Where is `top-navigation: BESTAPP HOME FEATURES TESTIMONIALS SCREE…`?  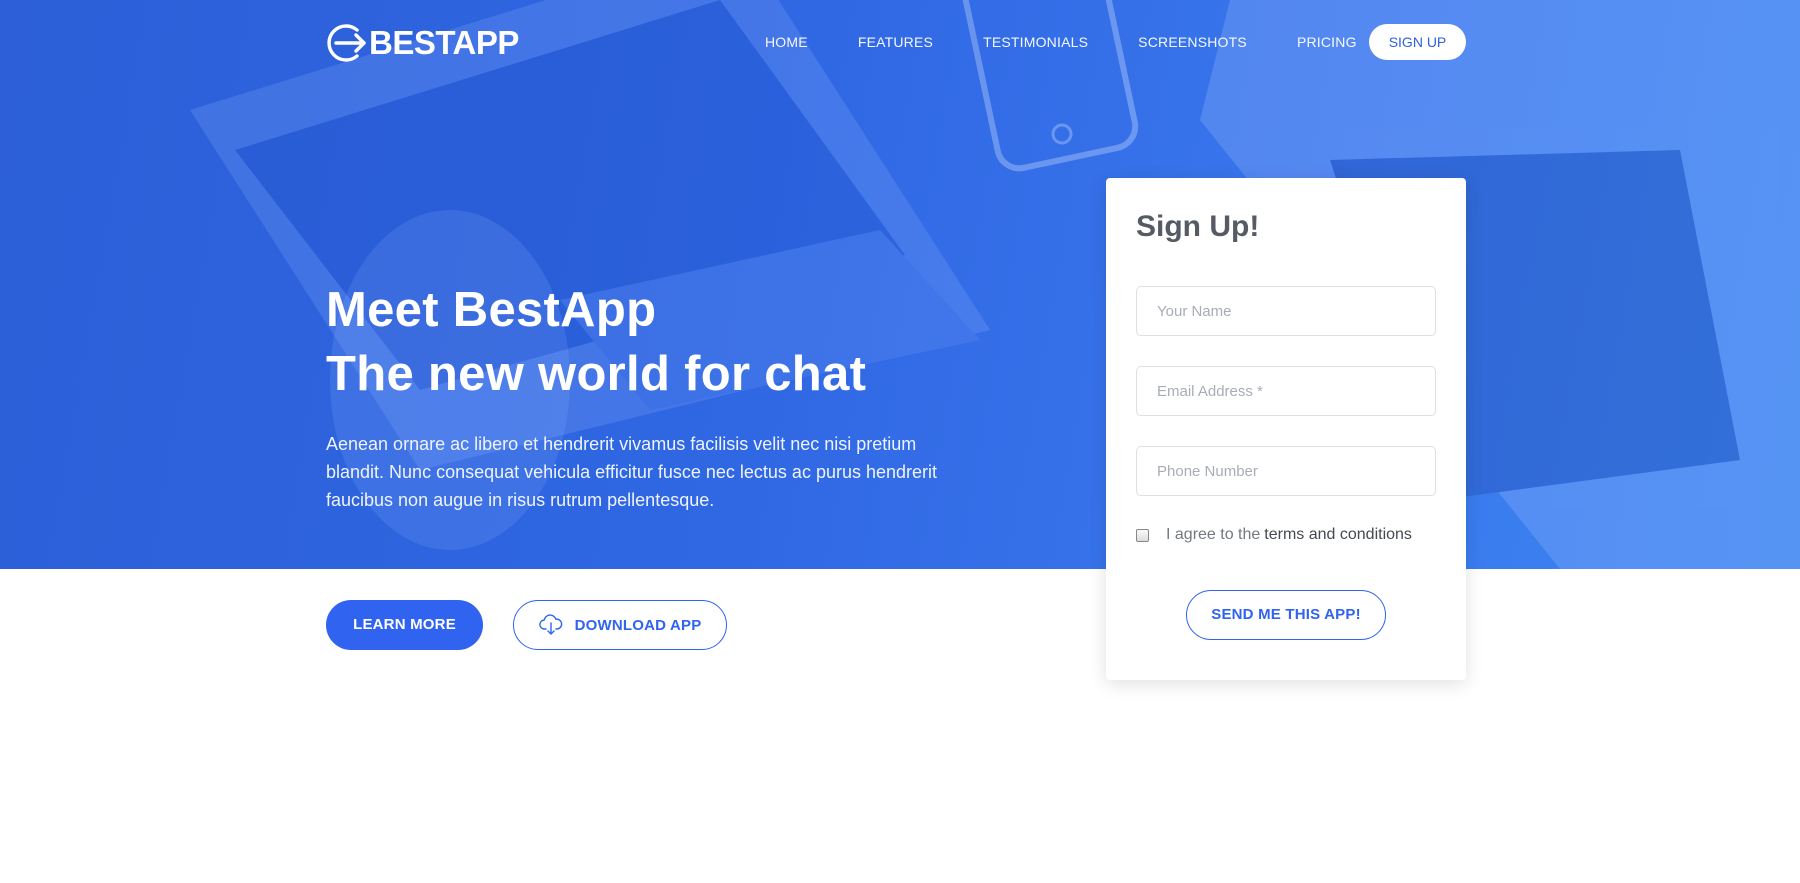 top-navigation: BESTAPP HOME FEATURES TESTIMONIALS SCREE… is located at coordinates (900, 42).